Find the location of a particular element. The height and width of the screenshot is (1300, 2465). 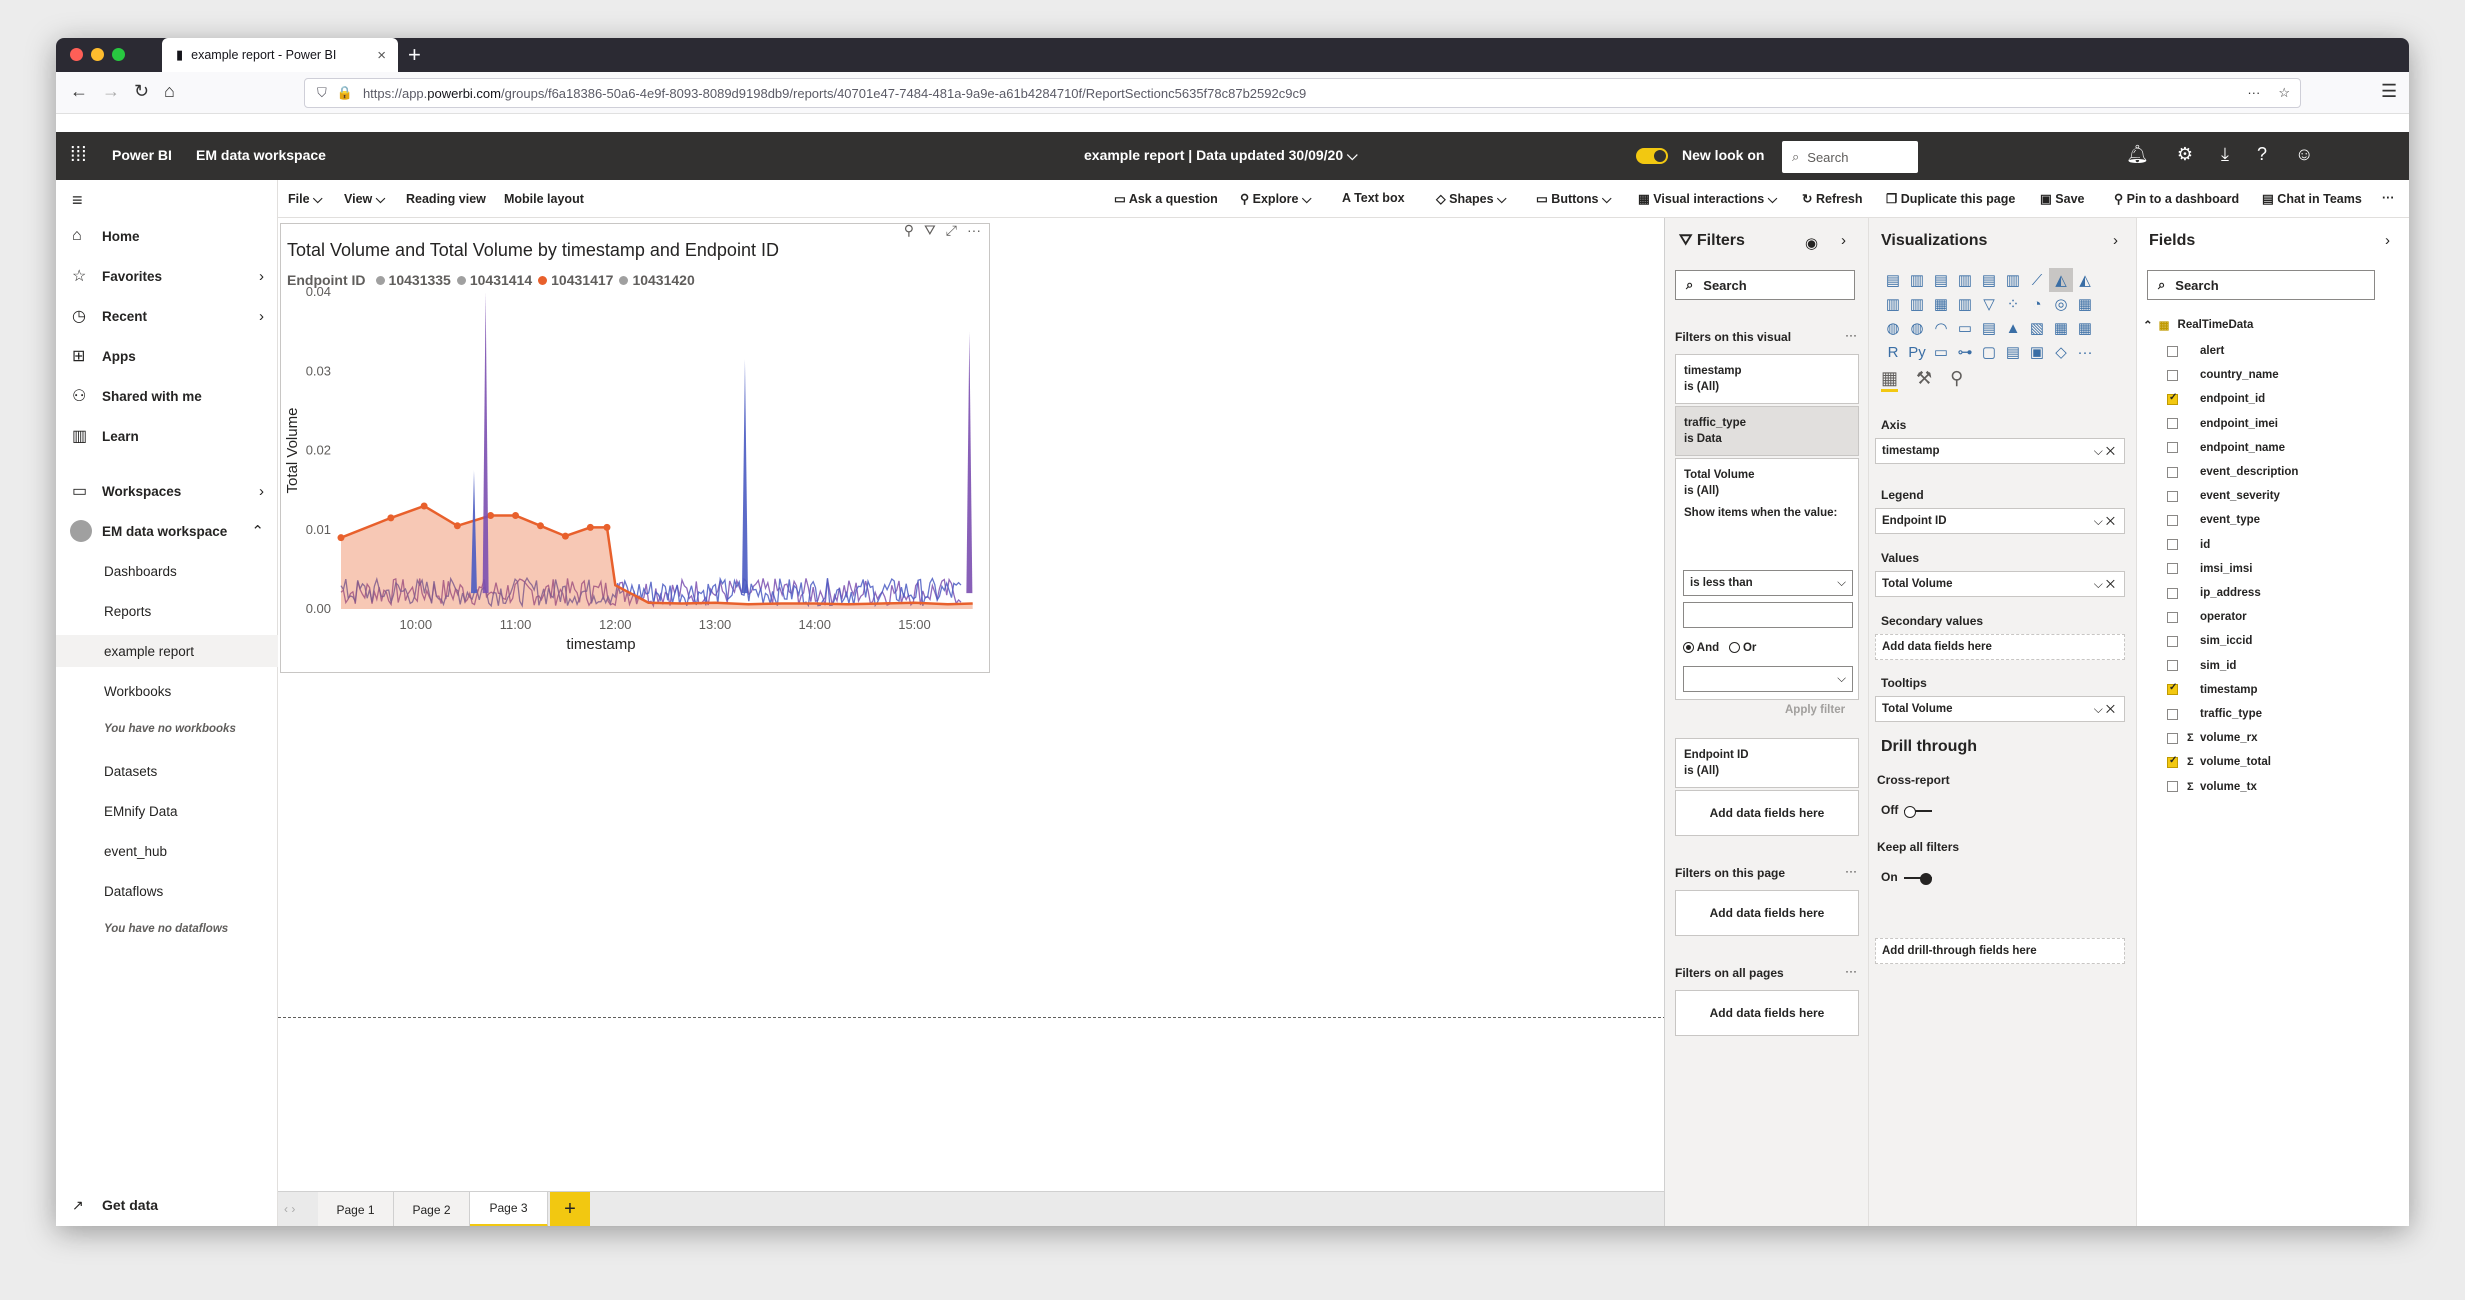

second-condition-dropdown: ⌵ is located at coordinates (1768, 679).